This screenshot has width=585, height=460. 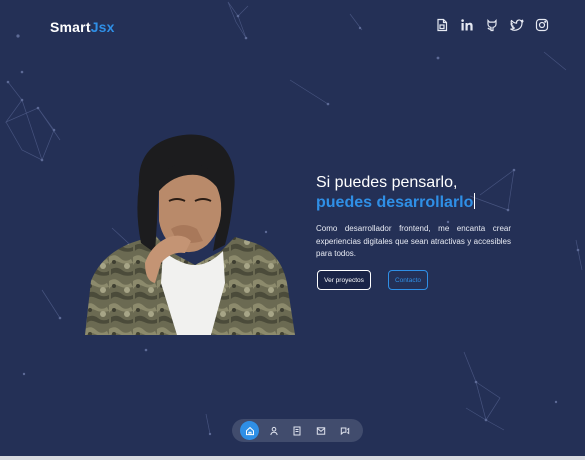 I want to click on hero-actions: Ver proyectos Contacto, so click(x=372, y=280).